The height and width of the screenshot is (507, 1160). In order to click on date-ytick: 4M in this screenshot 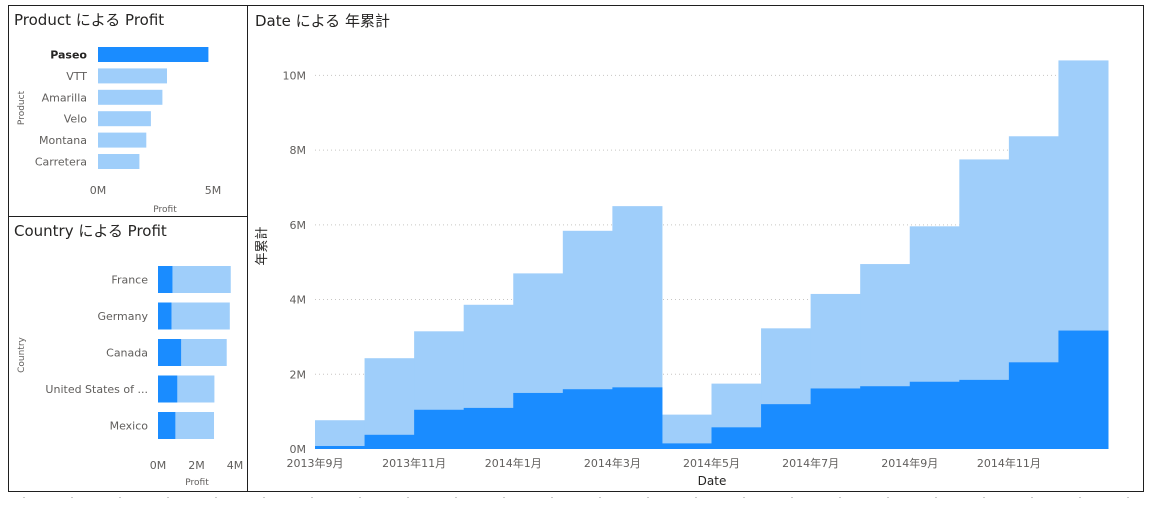, I will do `click(298, 300)`.